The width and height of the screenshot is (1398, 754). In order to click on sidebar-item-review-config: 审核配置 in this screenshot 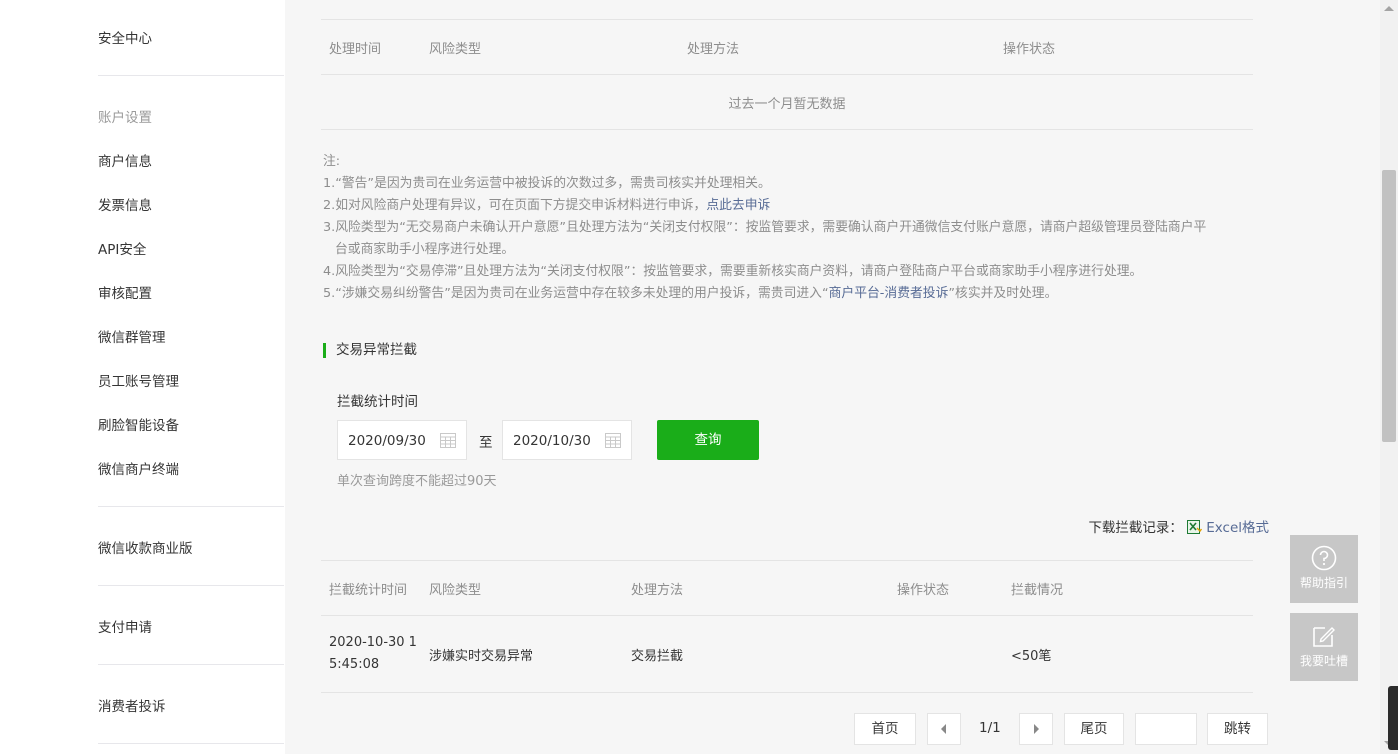, I will do `click(125, 292)`.